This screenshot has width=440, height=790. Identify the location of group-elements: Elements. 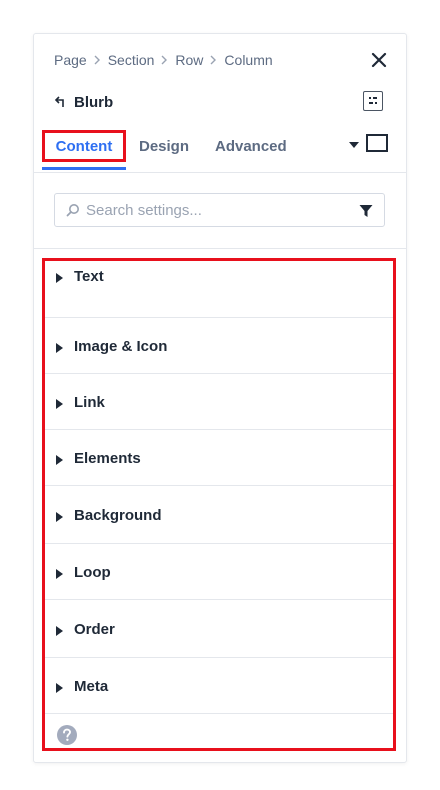
(219, 458).